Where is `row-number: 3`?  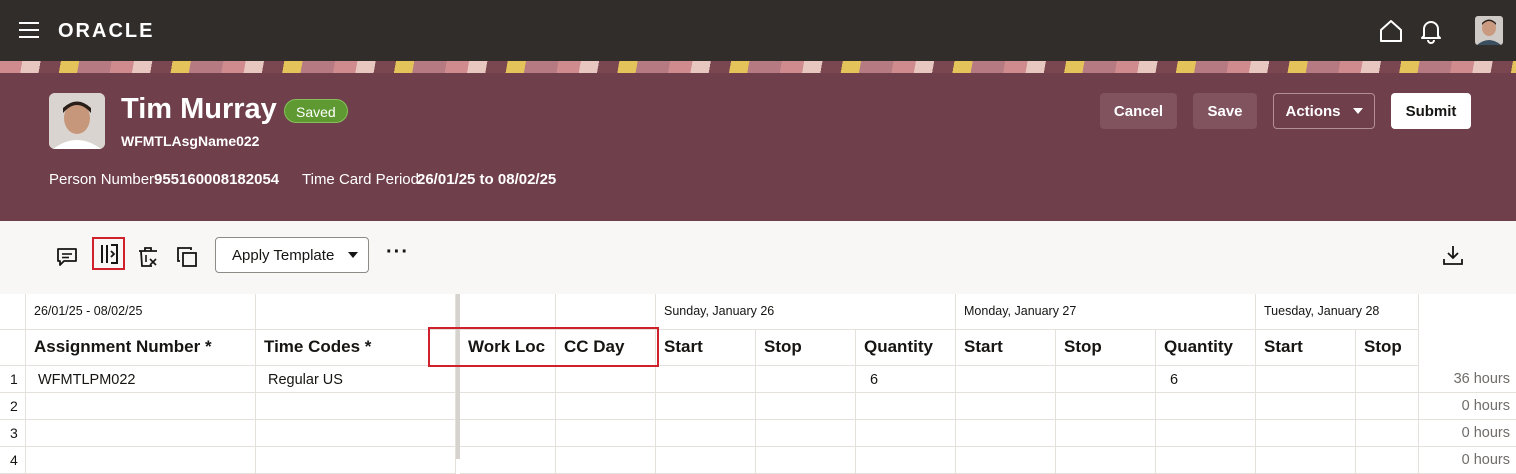
row-number: 3 is located at coordinates (13, 433).